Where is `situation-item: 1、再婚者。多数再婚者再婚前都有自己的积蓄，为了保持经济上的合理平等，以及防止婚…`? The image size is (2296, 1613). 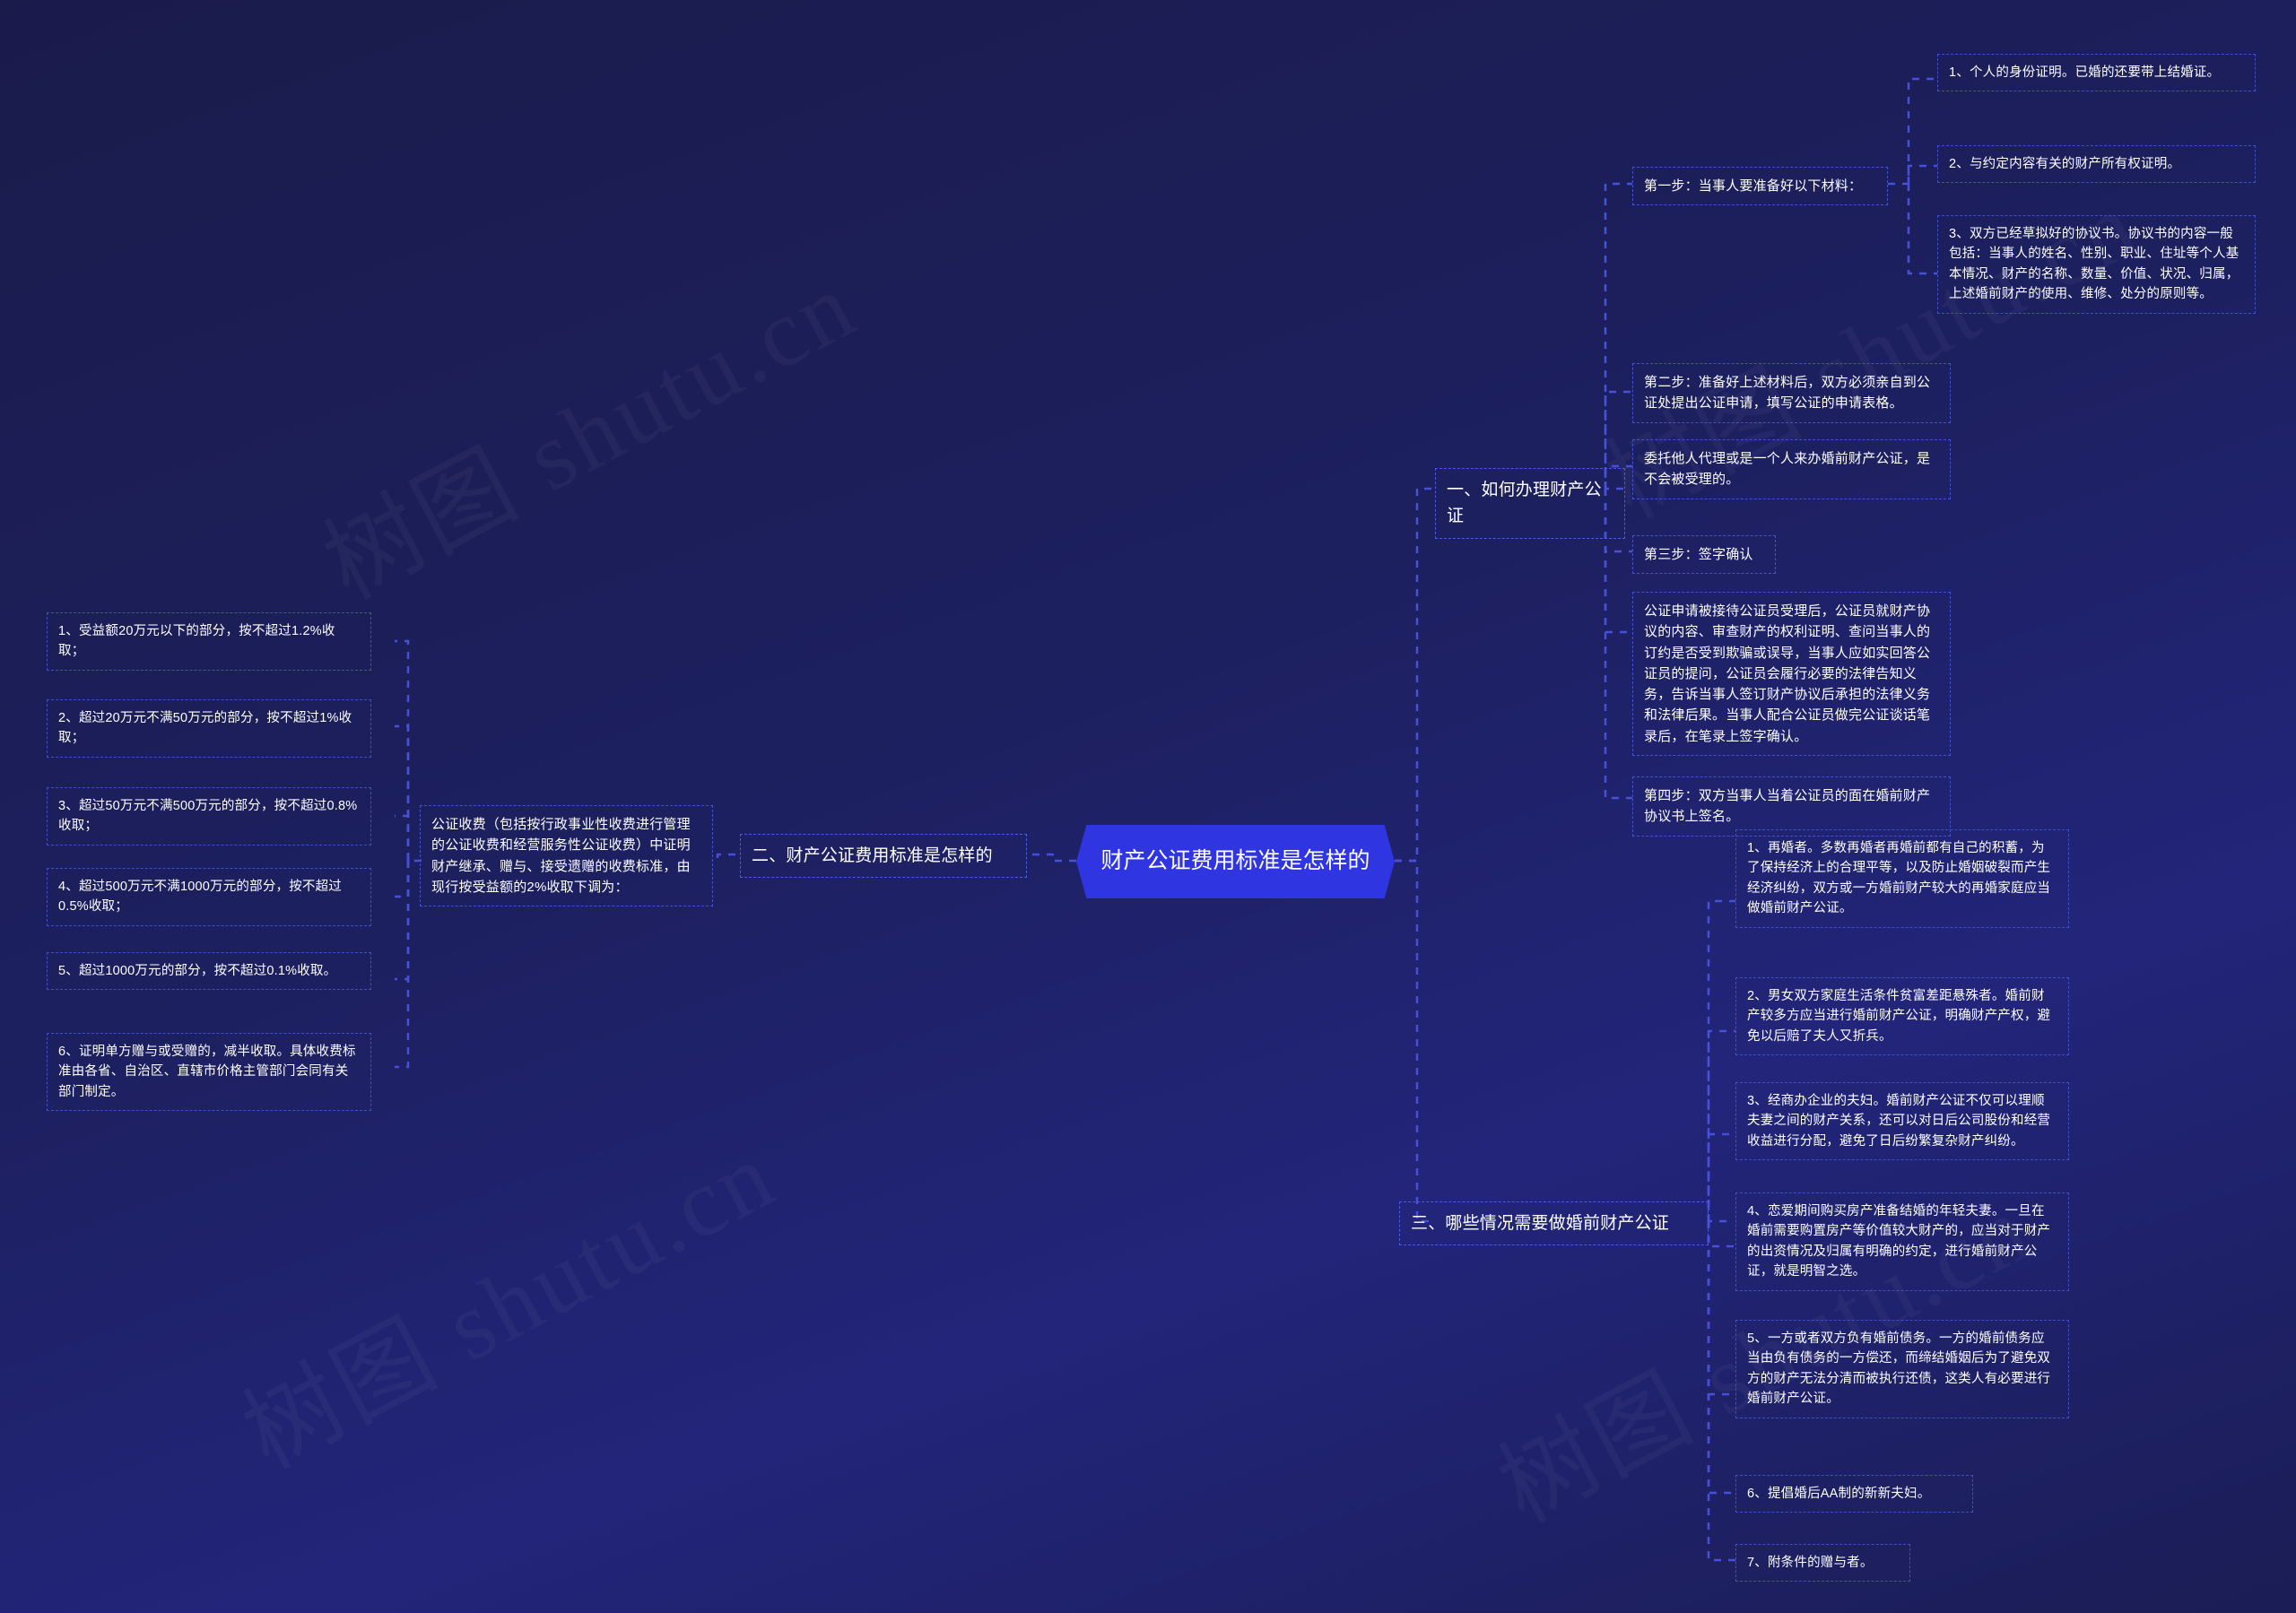
situation-item: 1、再婚者。多数再婚者再婚前都有自己的积蓄，为了保持经济上的合理平等，以及防止婚… is located at coordinates (1902, 878).